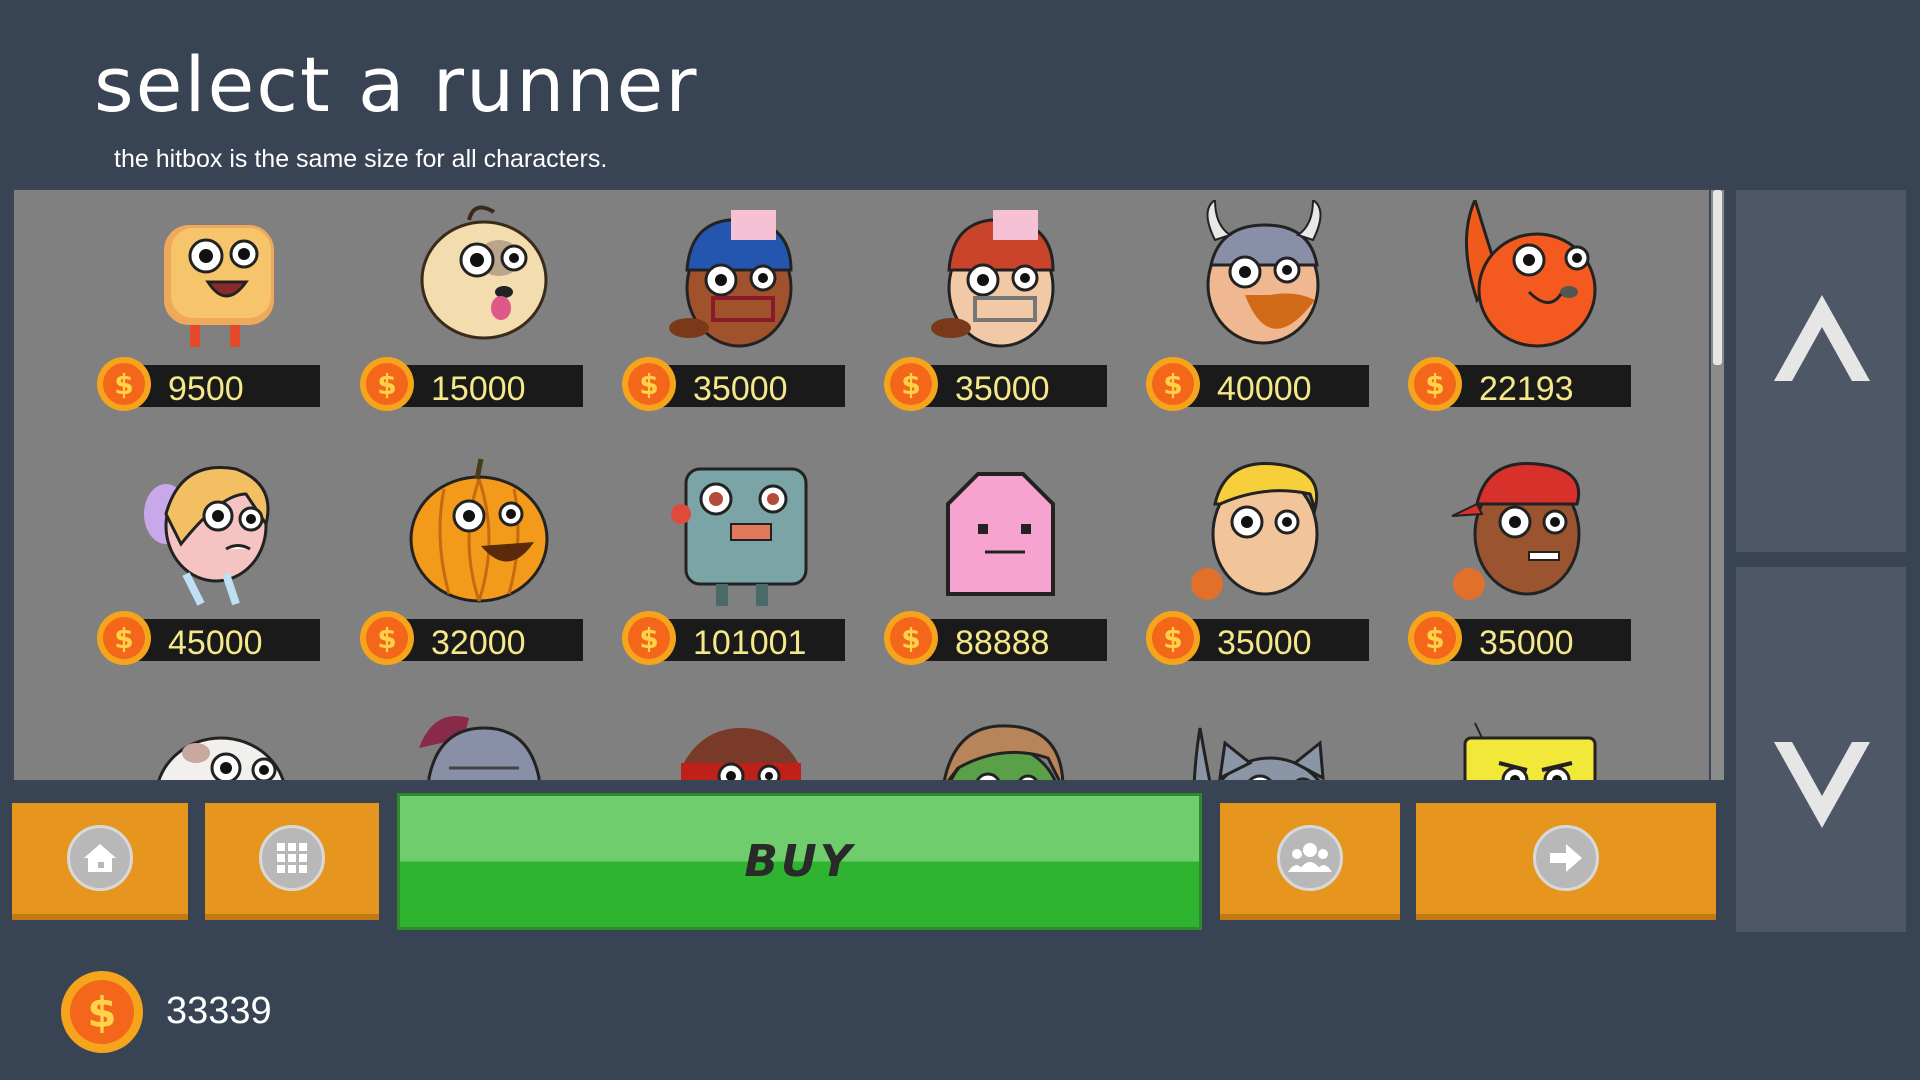  Describe the element at coordinates (1264, 272) in the screenshot. I see `viking-character` at that location.